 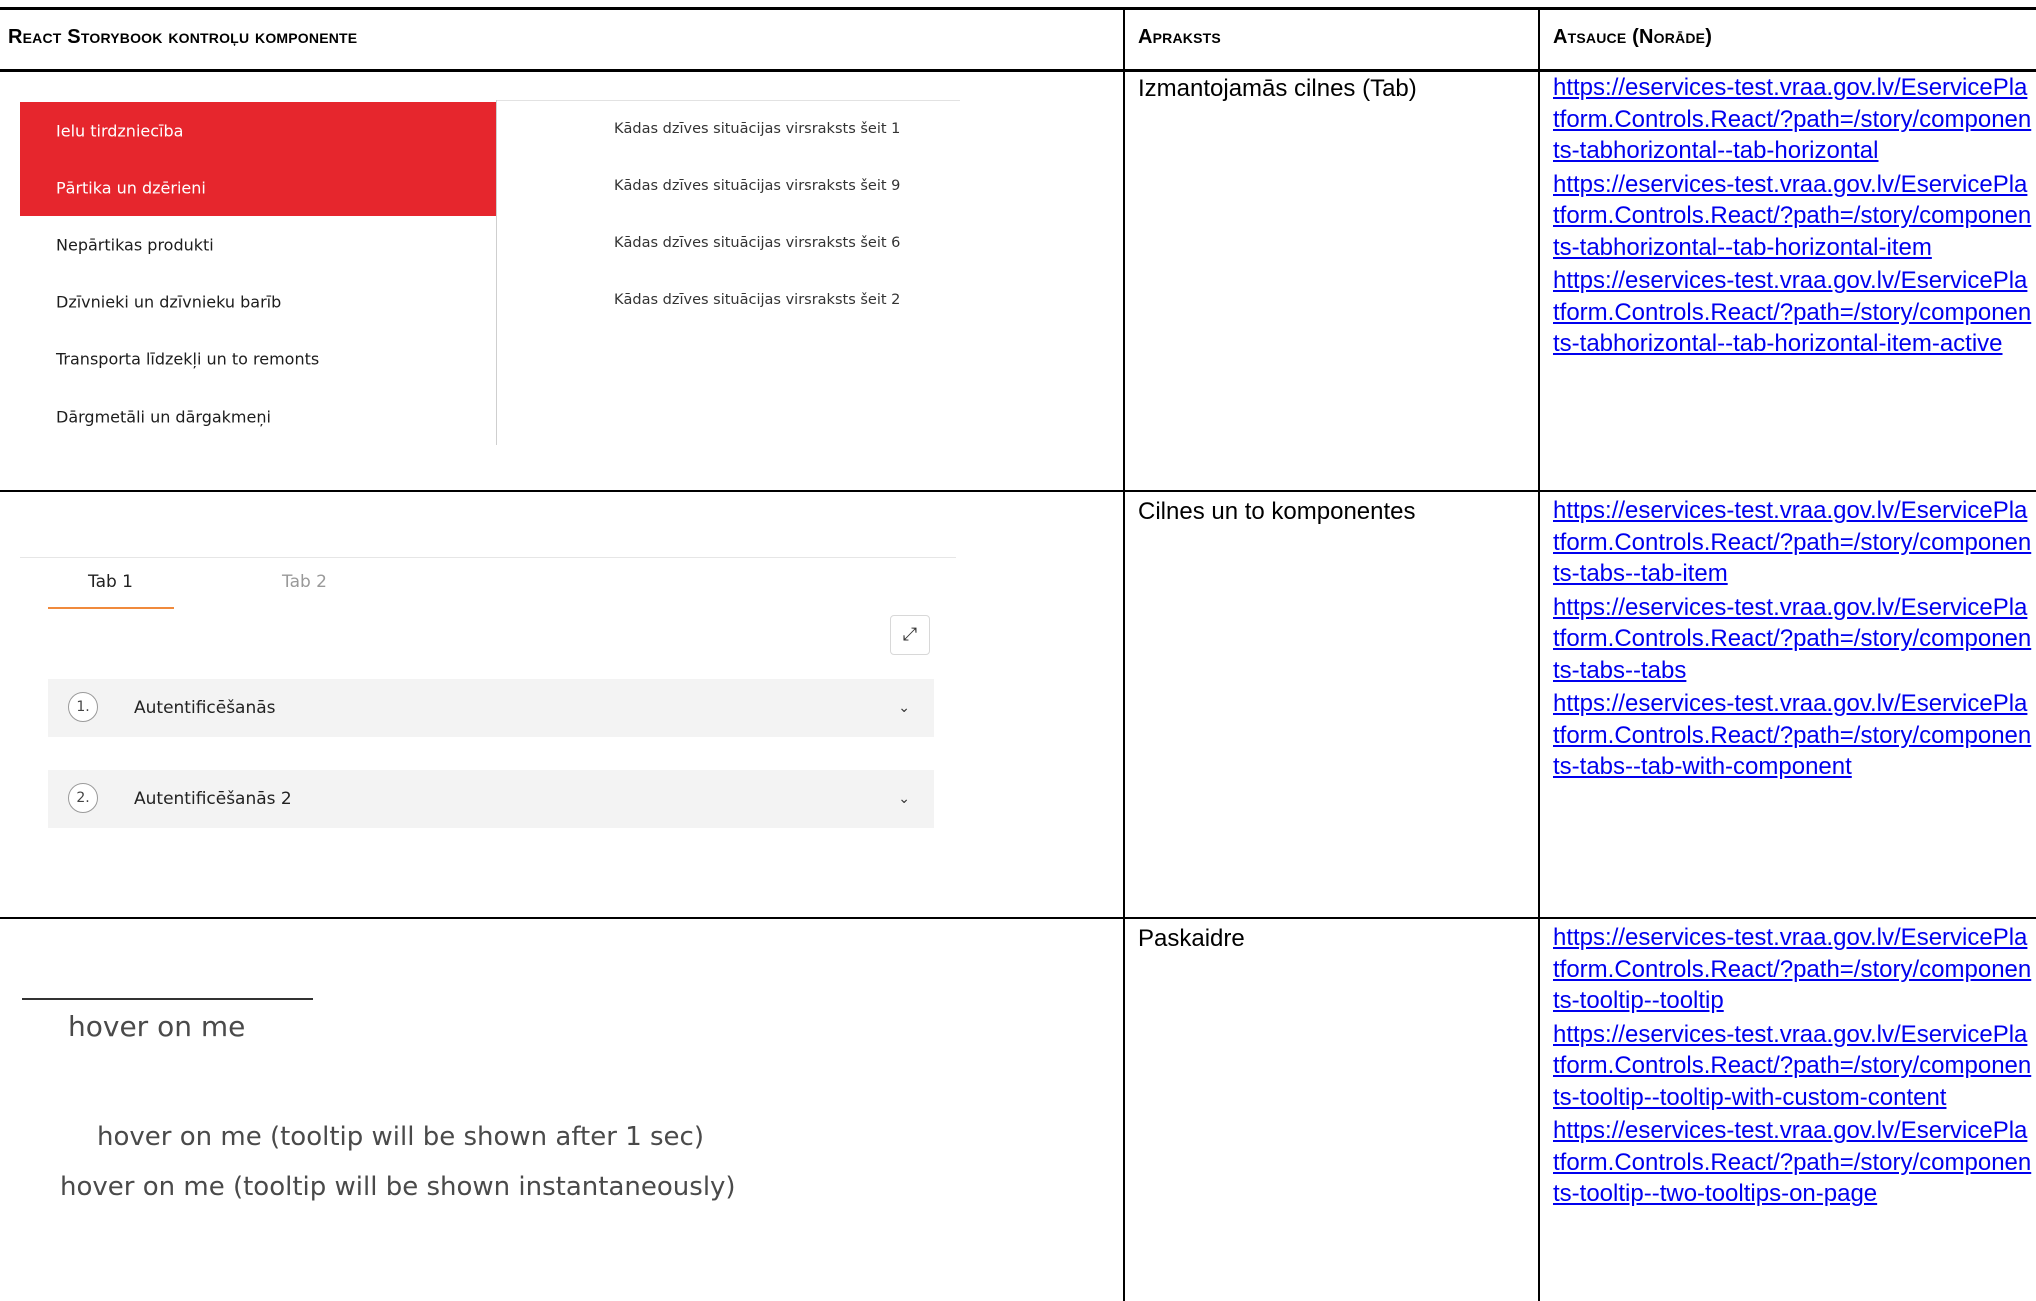 What do you see at coordinates (304, 582) in the screenshot?
I see `tab-2: Tab 2` at bounding box center [304, 582].